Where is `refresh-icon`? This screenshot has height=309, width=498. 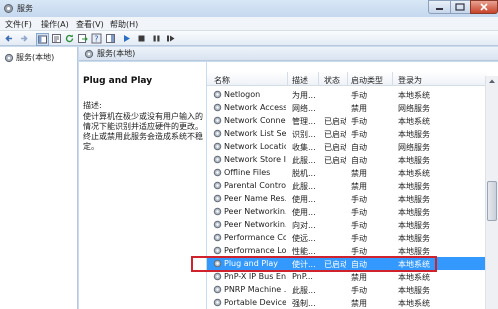
refresh-icon is located at coordinates (69, 38).